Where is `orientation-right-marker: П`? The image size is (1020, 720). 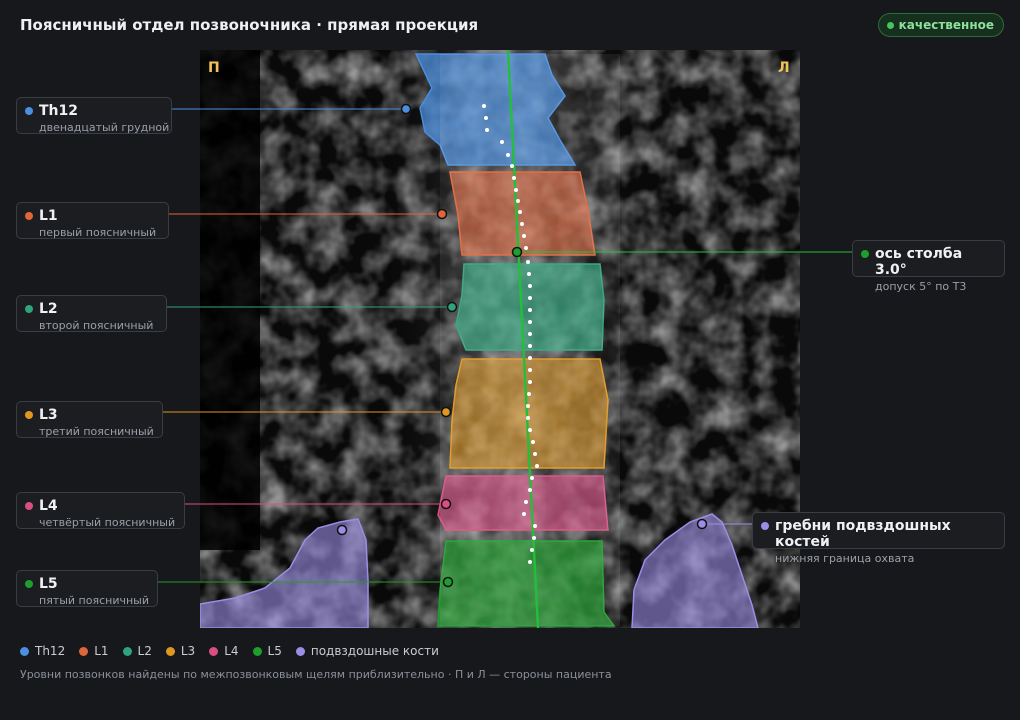 orientation-right-marker: П is located at coordinates (214, 68).